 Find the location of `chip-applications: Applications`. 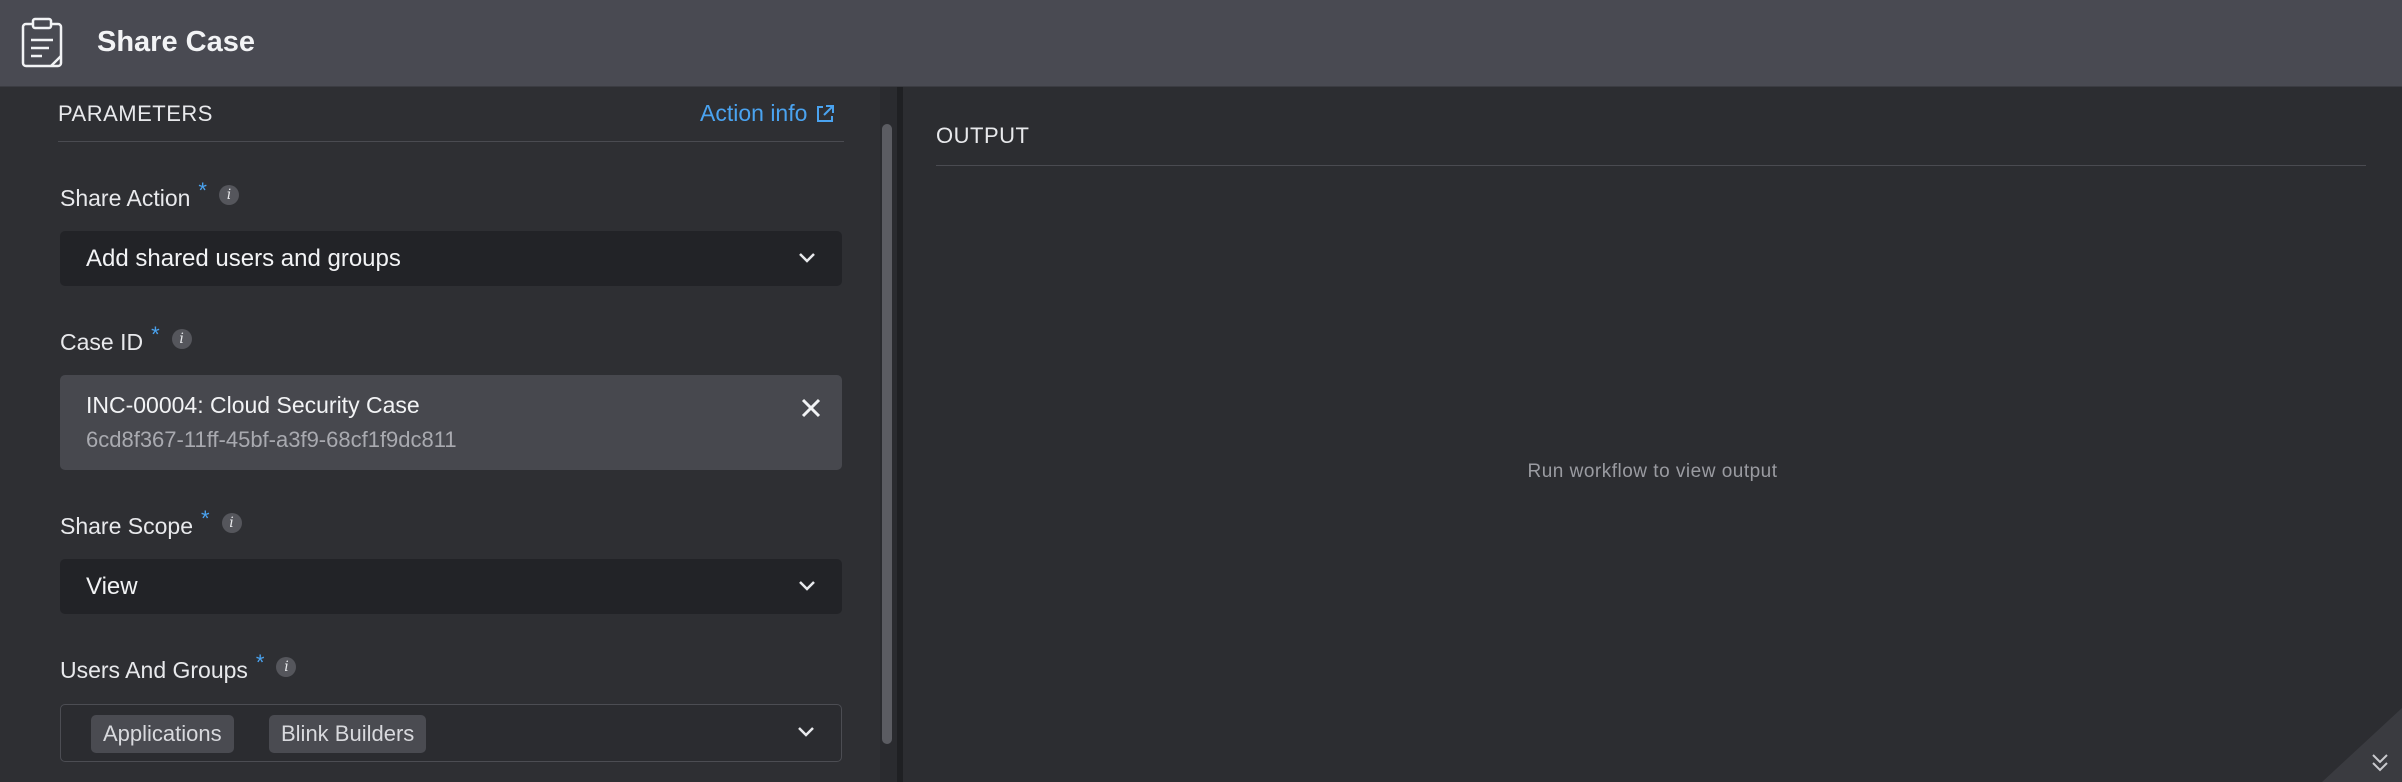

chip-applications: Applications is located at coordinates (162, 734).